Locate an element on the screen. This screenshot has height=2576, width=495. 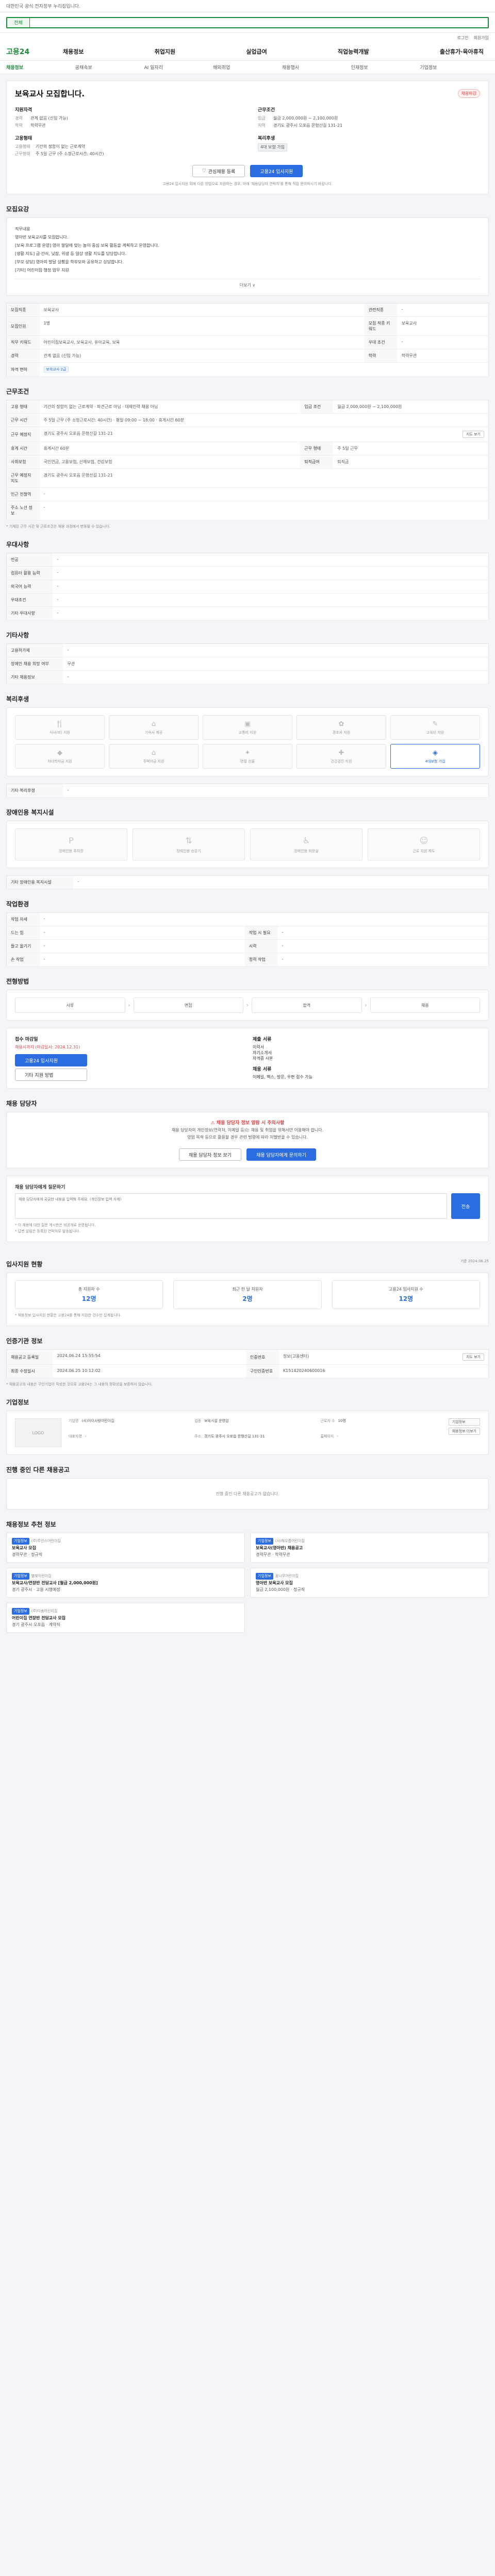
etc-table: 고용허가제 - 장애인 채용 희망 여부 무관 기타 채용정보 - is located at coordinates (247, 663).